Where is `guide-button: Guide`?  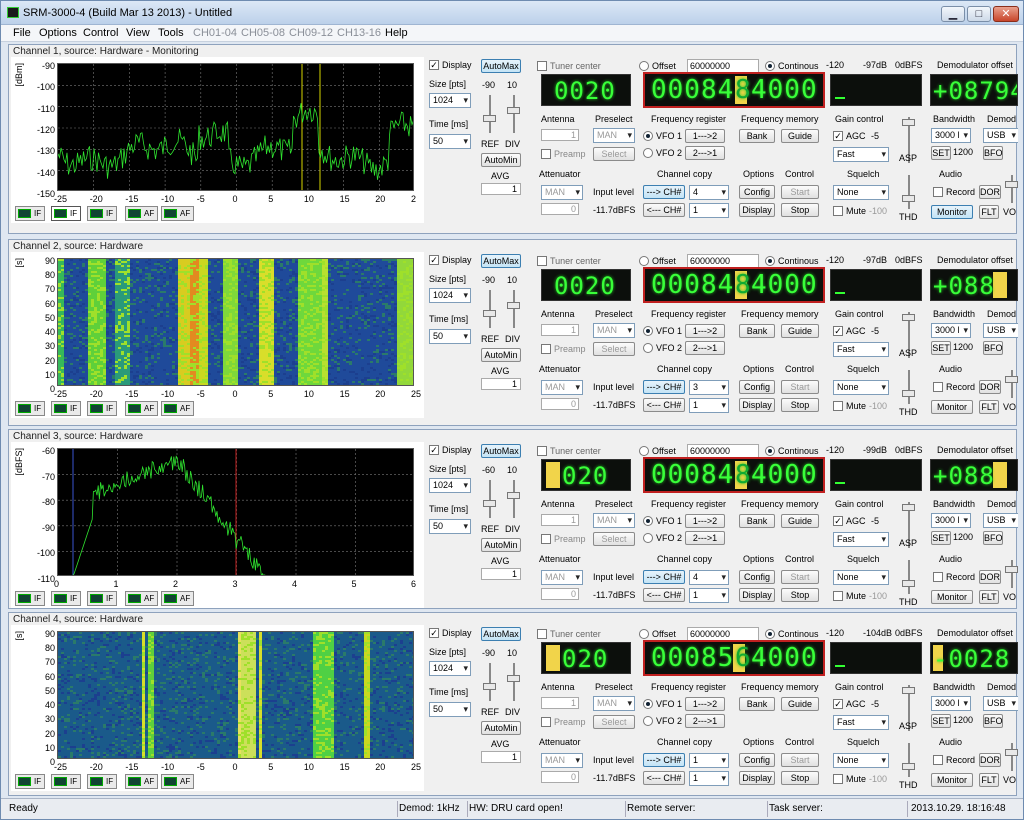 guide-button: Guide is located at coordinates (800, 521).